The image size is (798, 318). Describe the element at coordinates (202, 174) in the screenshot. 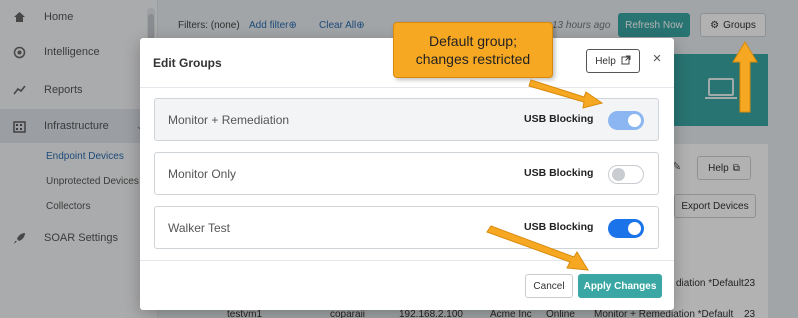

I see `group-name: Monitor Only` at that location.